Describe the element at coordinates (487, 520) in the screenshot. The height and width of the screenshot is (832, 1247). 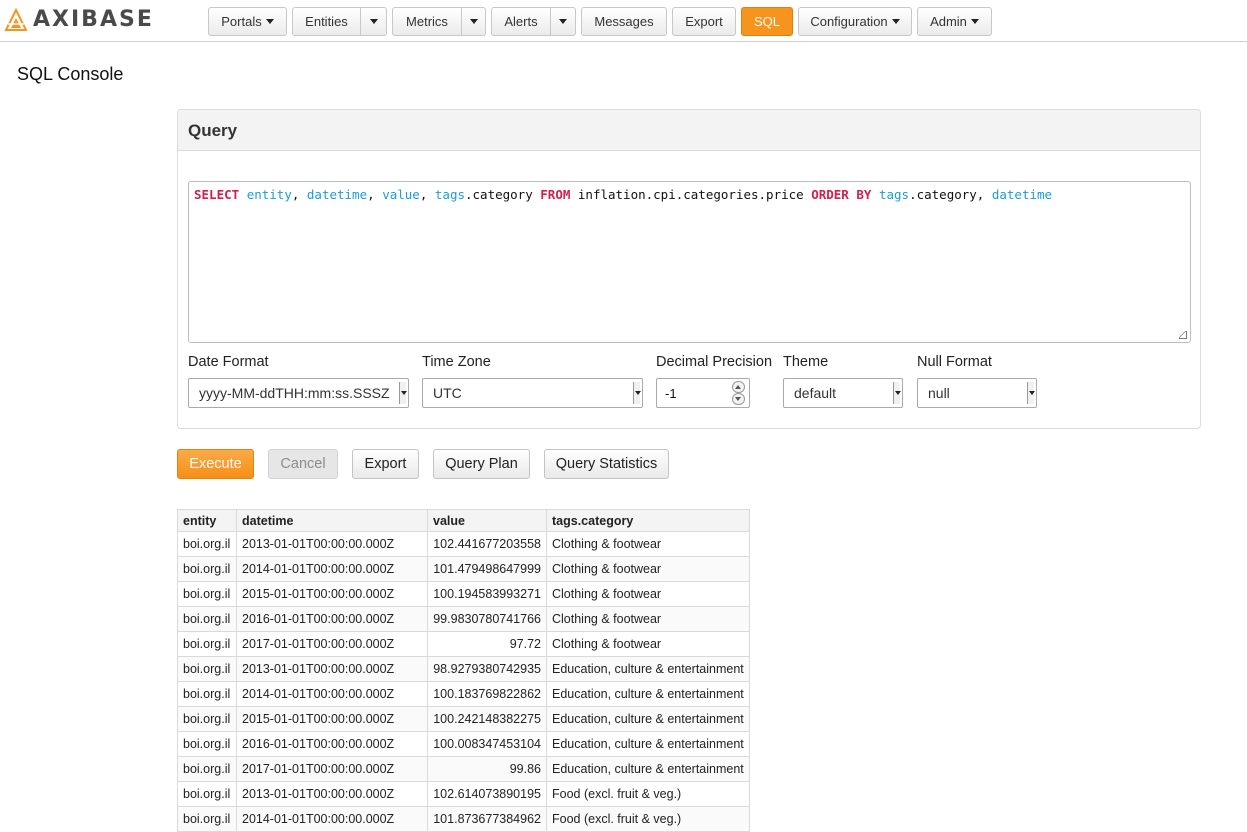
I see `column-header-value: value` at that location.